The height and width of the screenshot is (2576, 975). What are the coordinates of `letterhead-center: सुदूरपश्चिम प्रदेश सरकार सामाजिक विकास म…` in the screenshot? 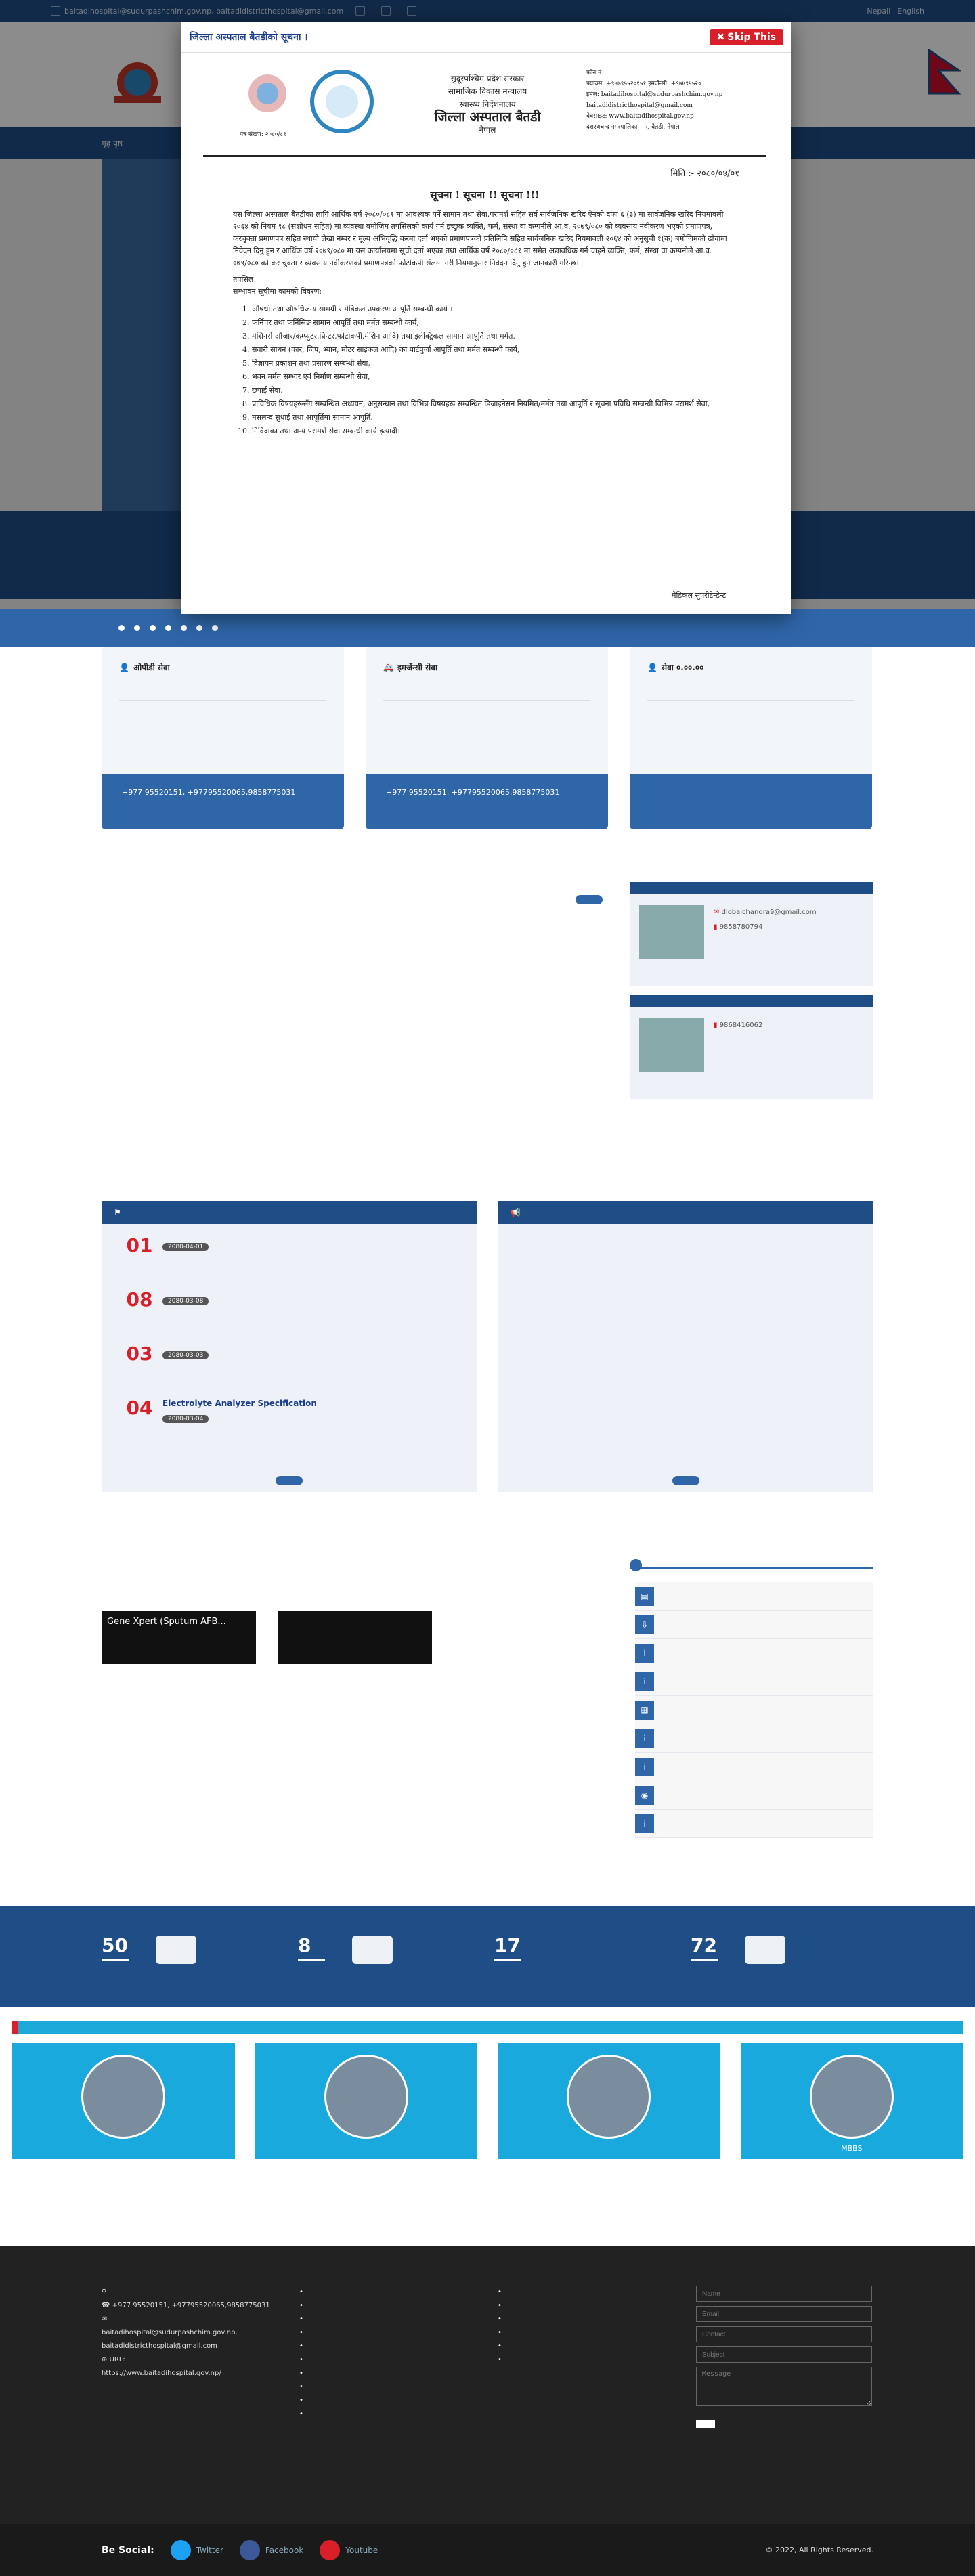 It's located at (487, 104).